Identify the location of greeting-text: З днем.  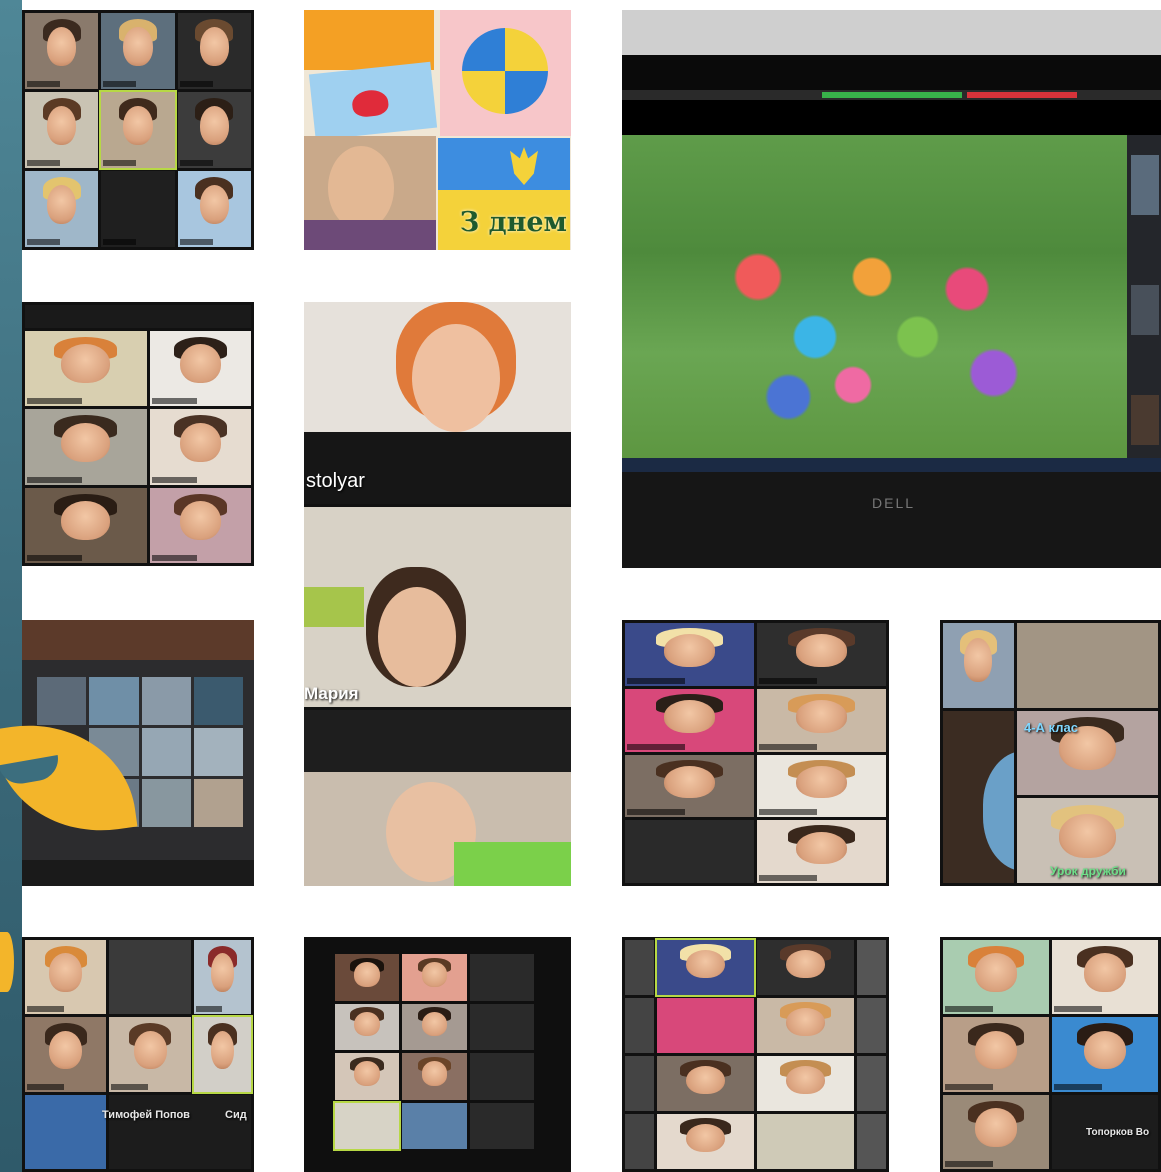
(513, 222).